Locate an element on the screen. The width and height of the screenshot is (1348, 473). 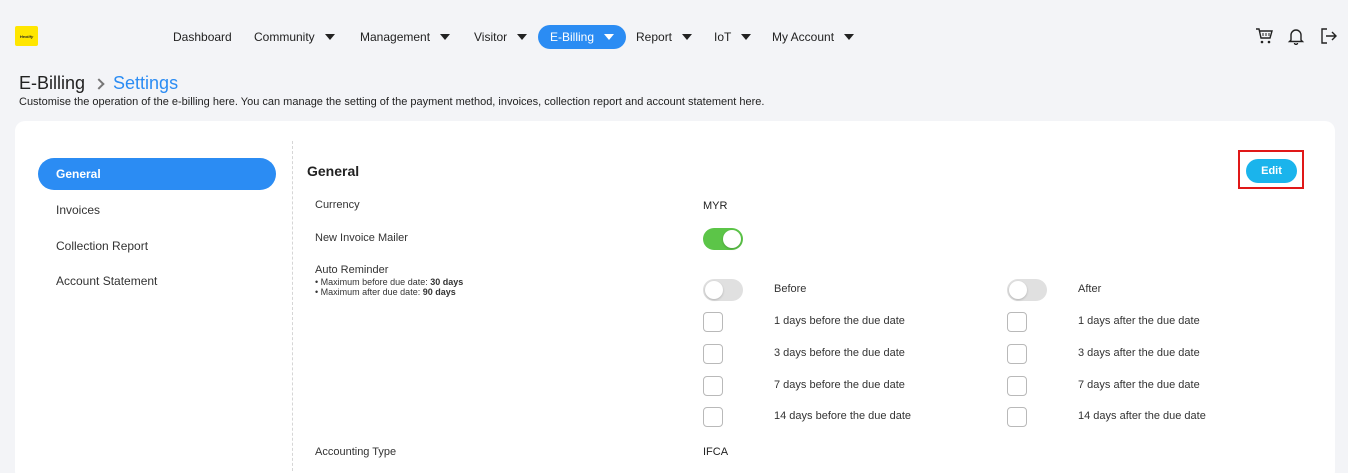
nav-my-account: My Account is located at coordinates (813, 37).